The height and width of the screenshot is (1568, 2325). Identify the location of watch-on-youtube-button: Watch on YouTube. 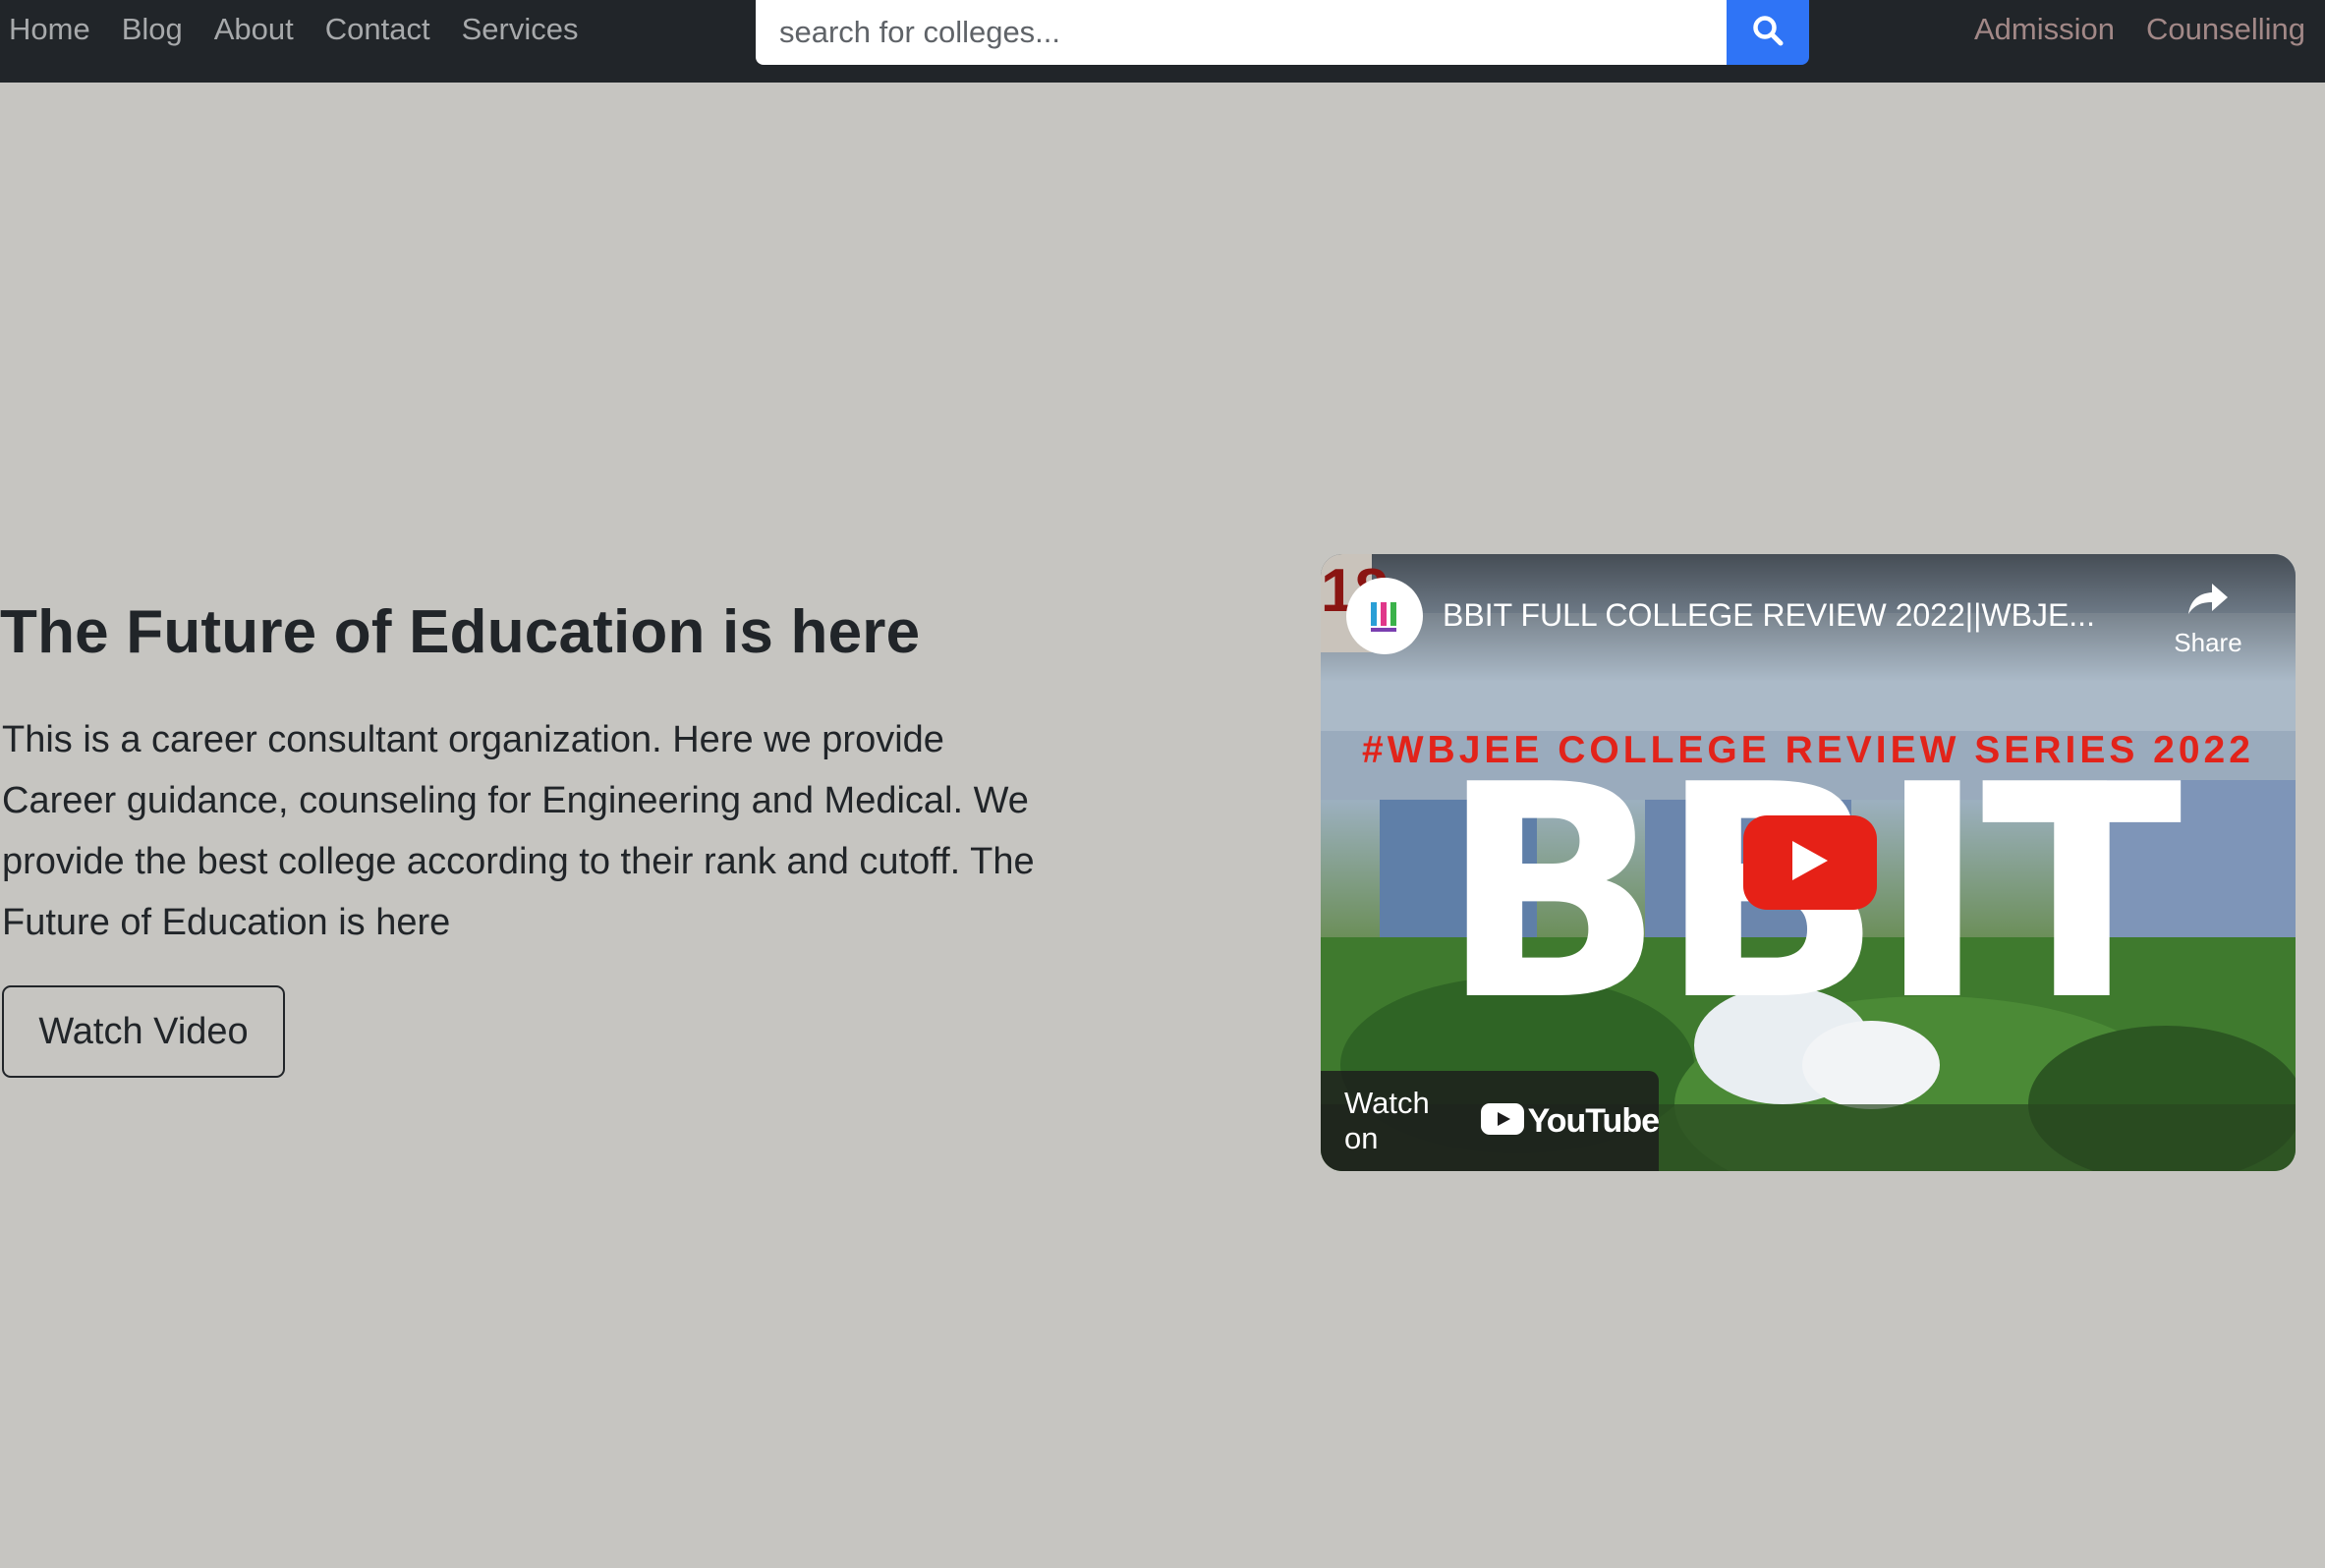
(1490, 1121).